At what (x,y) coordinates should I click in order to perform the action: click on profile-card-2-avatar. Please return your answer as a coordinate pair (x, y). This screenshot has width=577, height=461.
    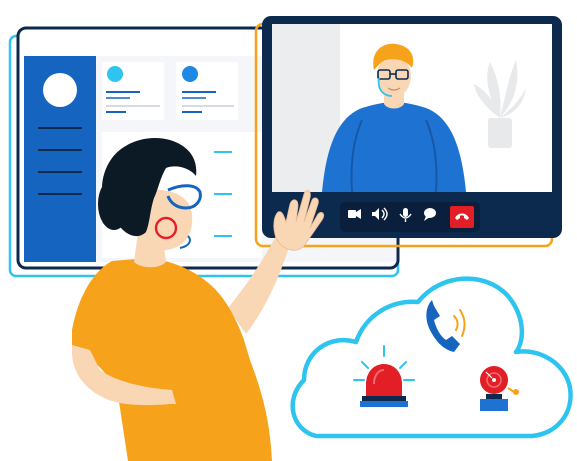
    Looking at the image, I should click on (190, 74).